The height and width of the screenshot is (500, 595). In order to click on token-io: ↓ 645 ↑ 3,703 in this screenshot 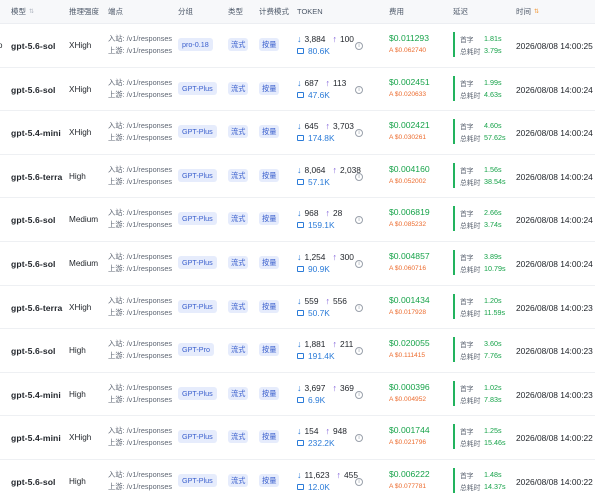, I will do `click(325, 126)`.